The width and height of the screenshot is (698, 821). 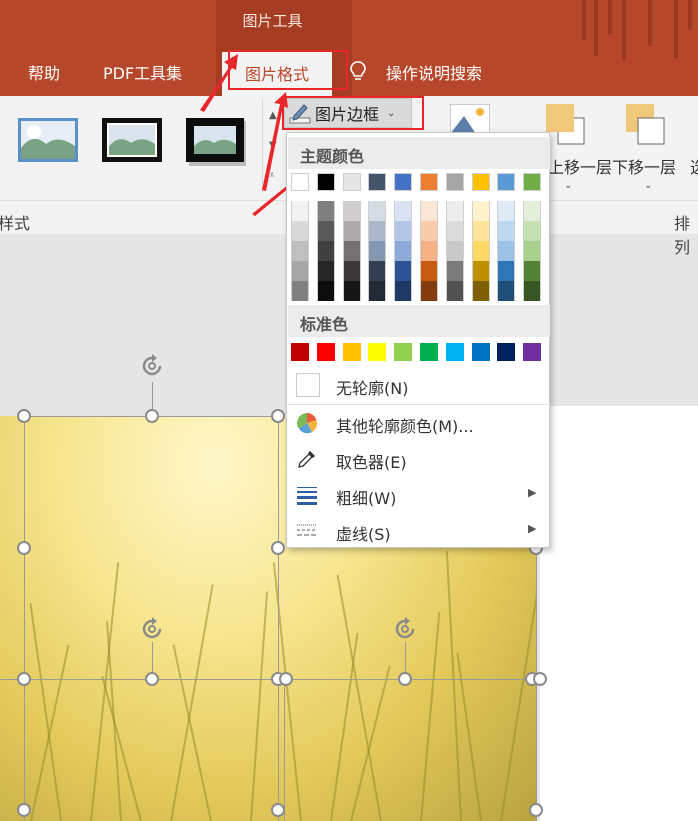 What do you see at coordinates (419, 495) in the screenshot?
I see `weight-item: 粗细(W) ▶` at bounding box center [419, 495].